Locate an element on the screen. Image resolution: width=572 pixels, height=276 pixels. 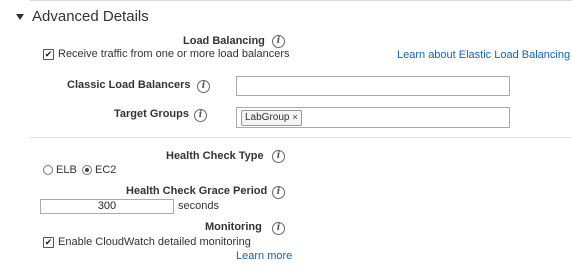
grace-period-label: Health Check Grace Period is located at coordinates (197, 191).